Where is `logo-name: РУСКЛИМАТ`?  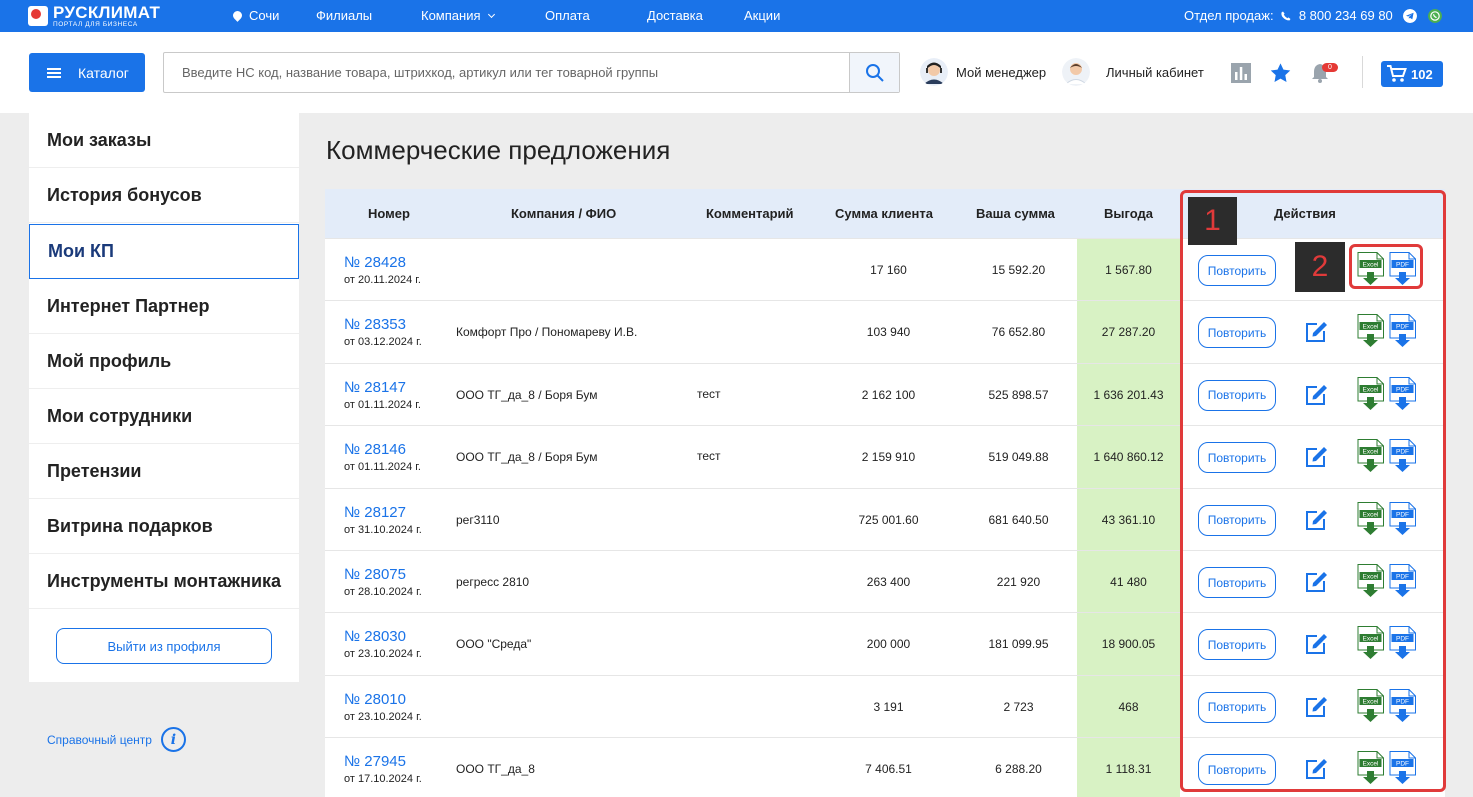
logo-name: РУСКЛИМАТ is located at coordinates (107, 12).